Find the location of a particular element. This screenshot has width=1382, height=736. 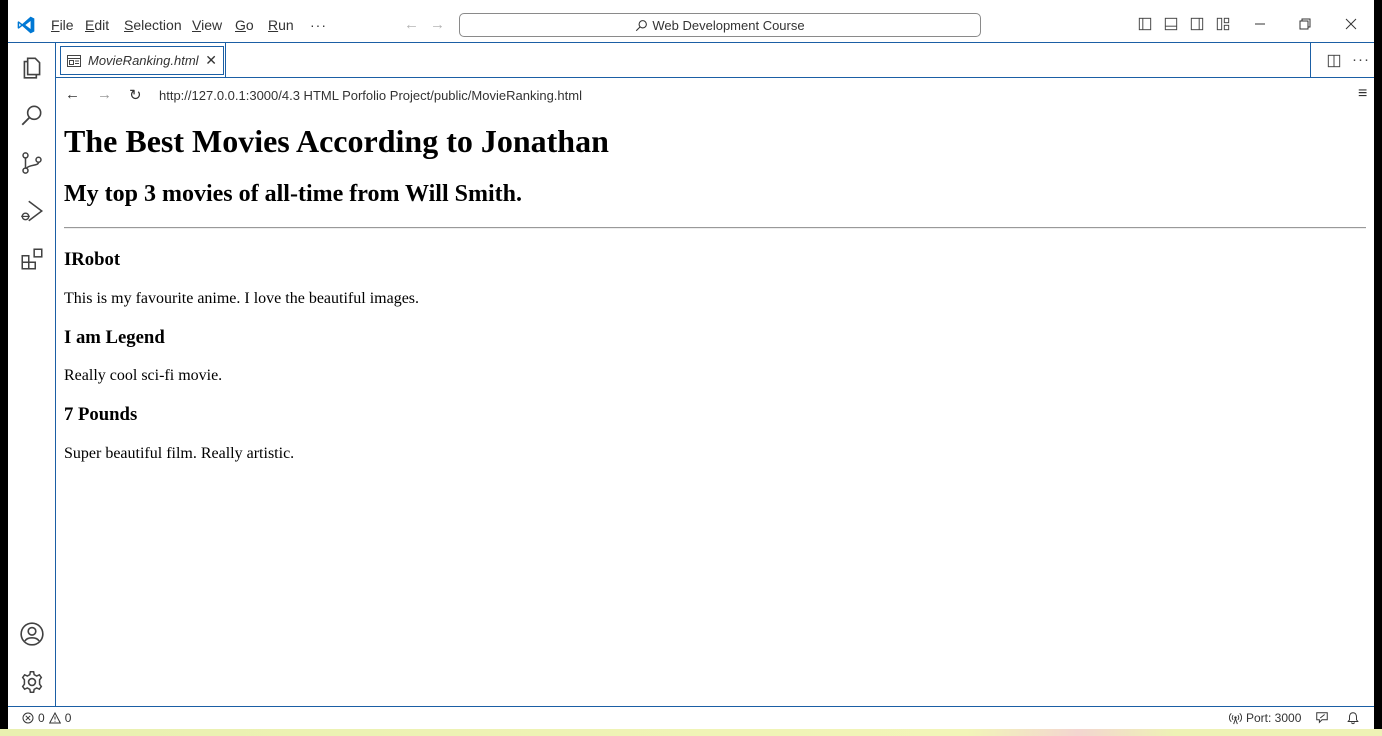

error-icon is located at coordinates (28, 718).